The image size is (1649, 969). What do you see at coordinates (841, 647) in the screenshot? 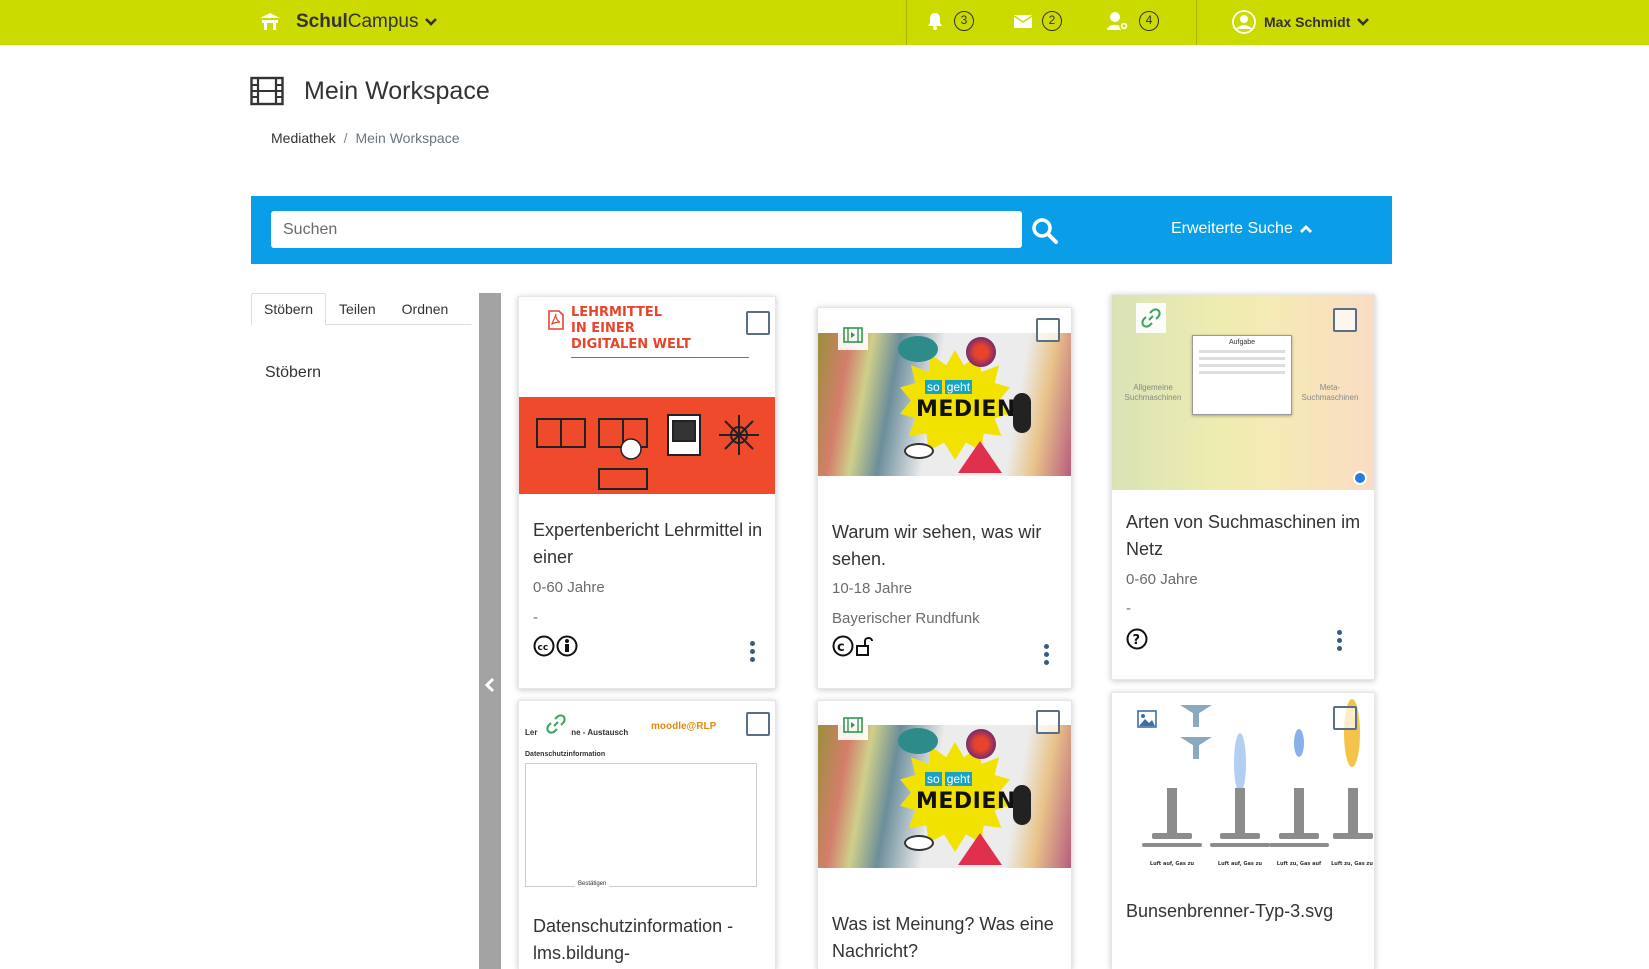
I see `svg-text: c` at bounding box center [841, 647].